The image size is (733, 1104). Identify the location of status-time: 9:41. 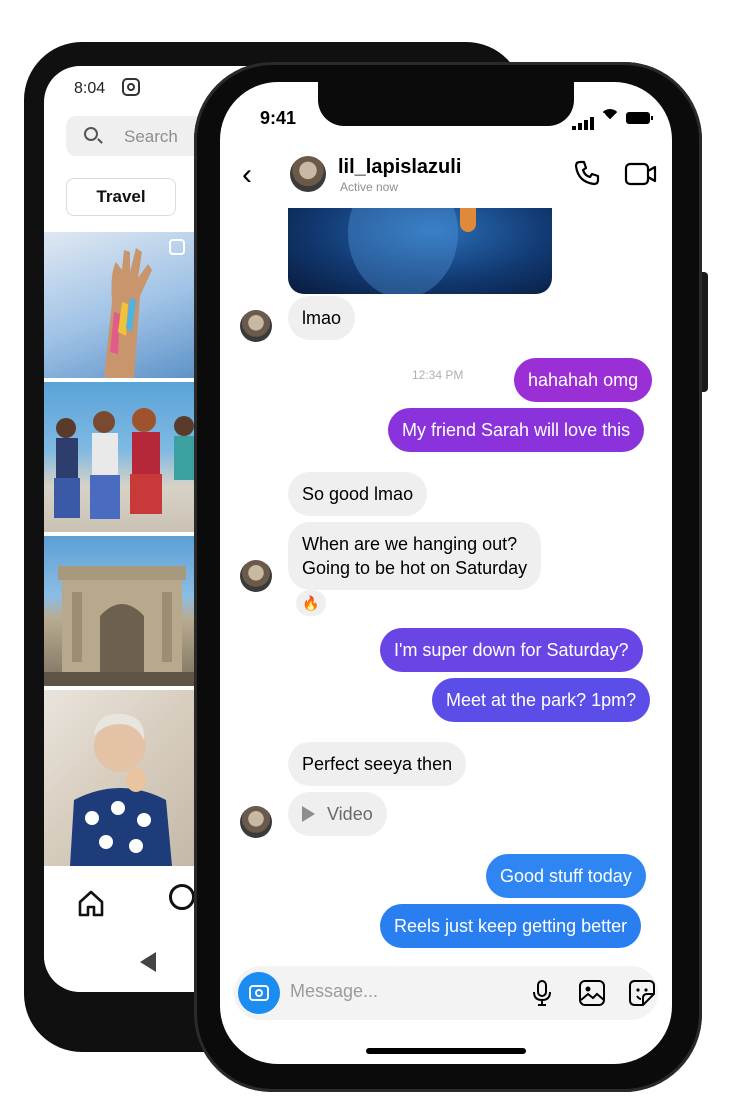
(278, 118).